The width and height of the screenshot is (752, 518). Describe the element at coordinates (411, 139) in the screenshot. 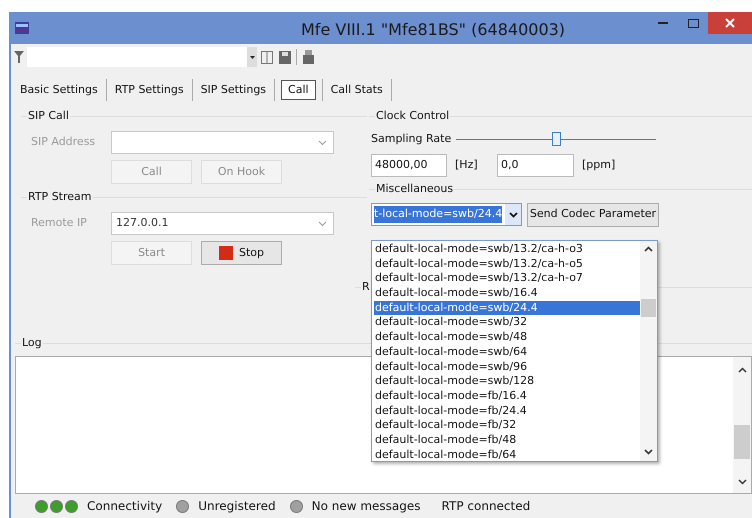

I see `slider-label: Sampling Rate` at that location.